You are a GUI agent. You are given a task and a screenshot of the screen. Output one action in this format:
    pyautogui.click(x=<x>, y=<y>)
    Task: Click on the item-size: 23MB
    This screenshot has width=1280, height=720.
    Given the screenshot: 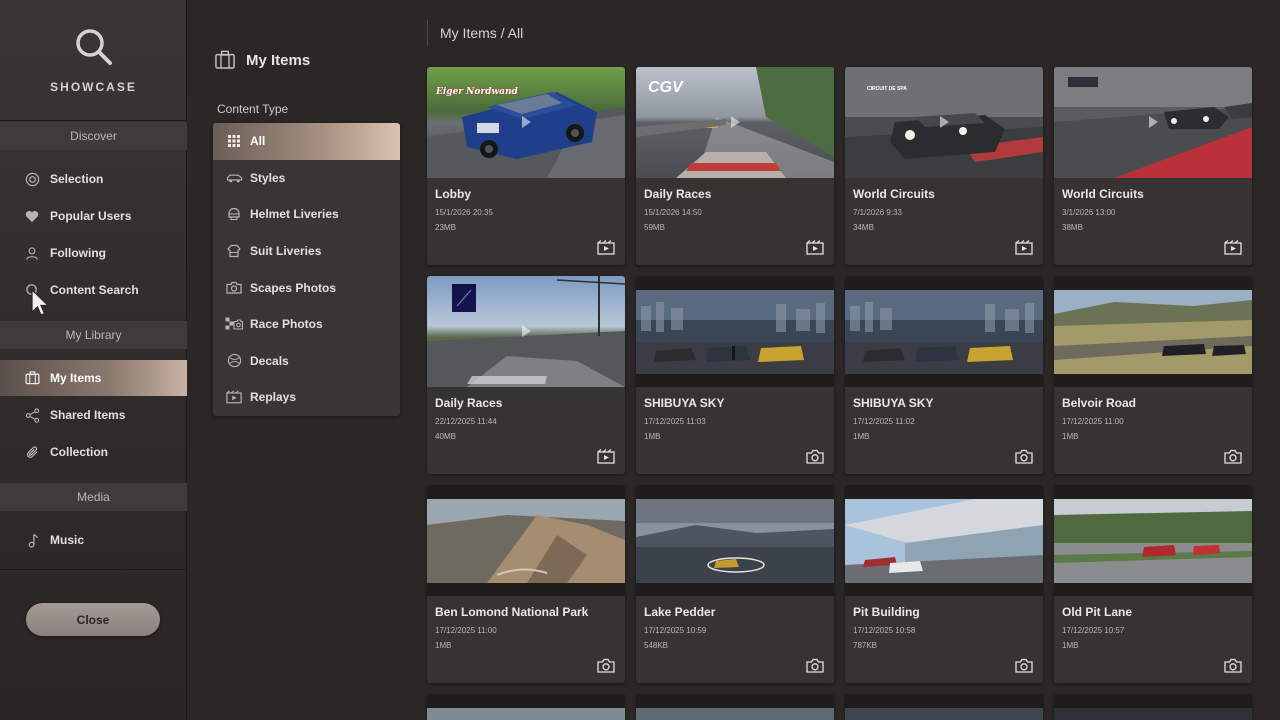 What is the action you would take?
    pyautogui.click(x=445, y=227)
    